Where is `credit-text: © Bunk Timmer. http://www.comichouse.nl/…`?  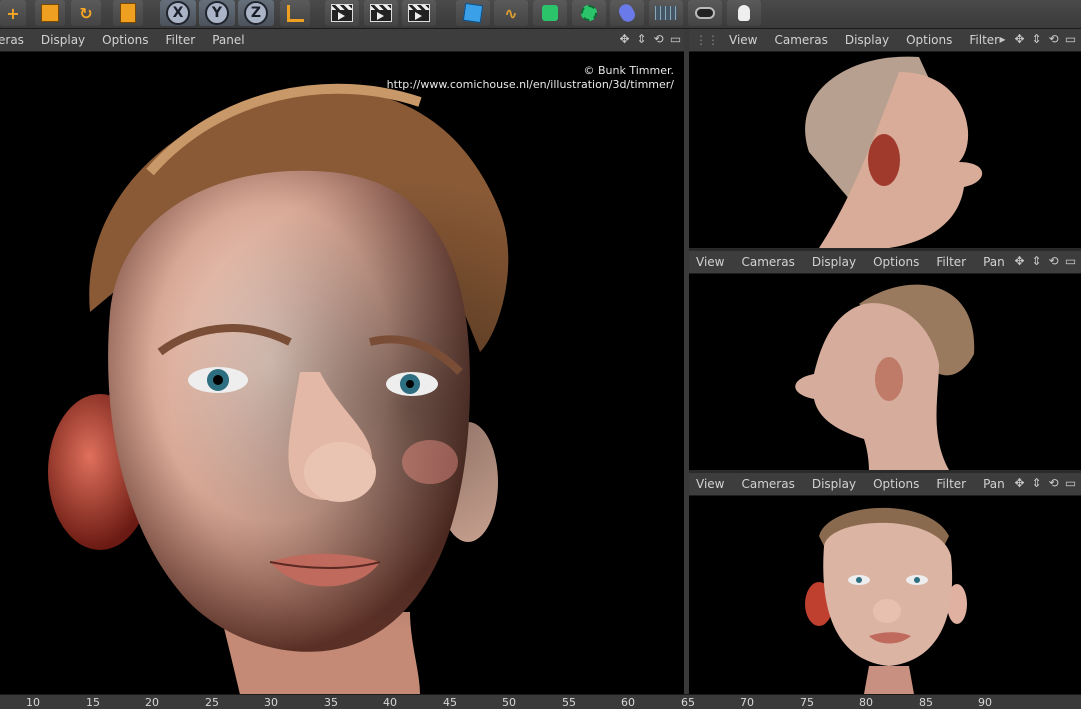
credit-text: © Bunk Timmer. http://www.comichouse.nl/… is located at coordinates (530, 78).